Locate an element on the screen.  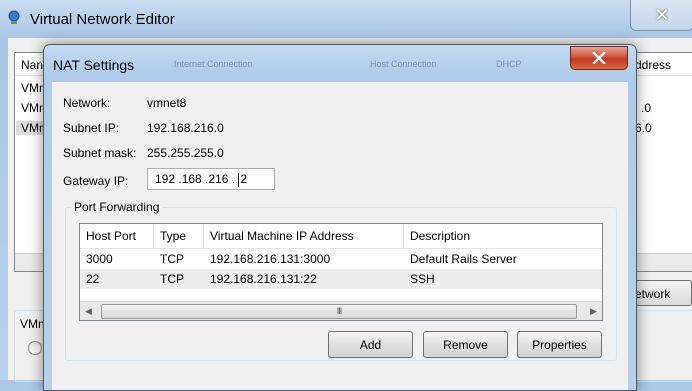
bg-list-row-tail: .0 is located at coordinates (646, 108).